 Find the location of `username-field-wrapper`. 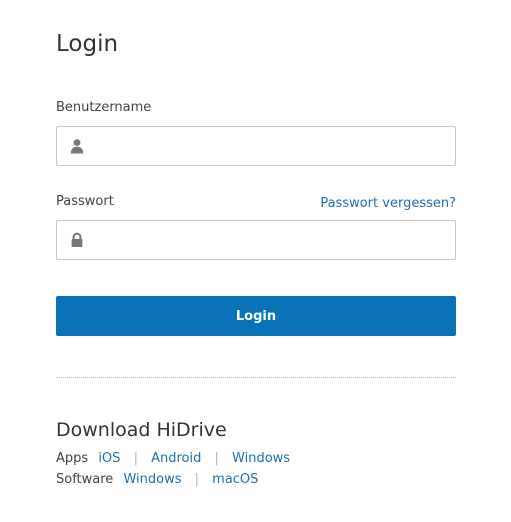

username-field-wrapper is located at coordinates (256, 146).